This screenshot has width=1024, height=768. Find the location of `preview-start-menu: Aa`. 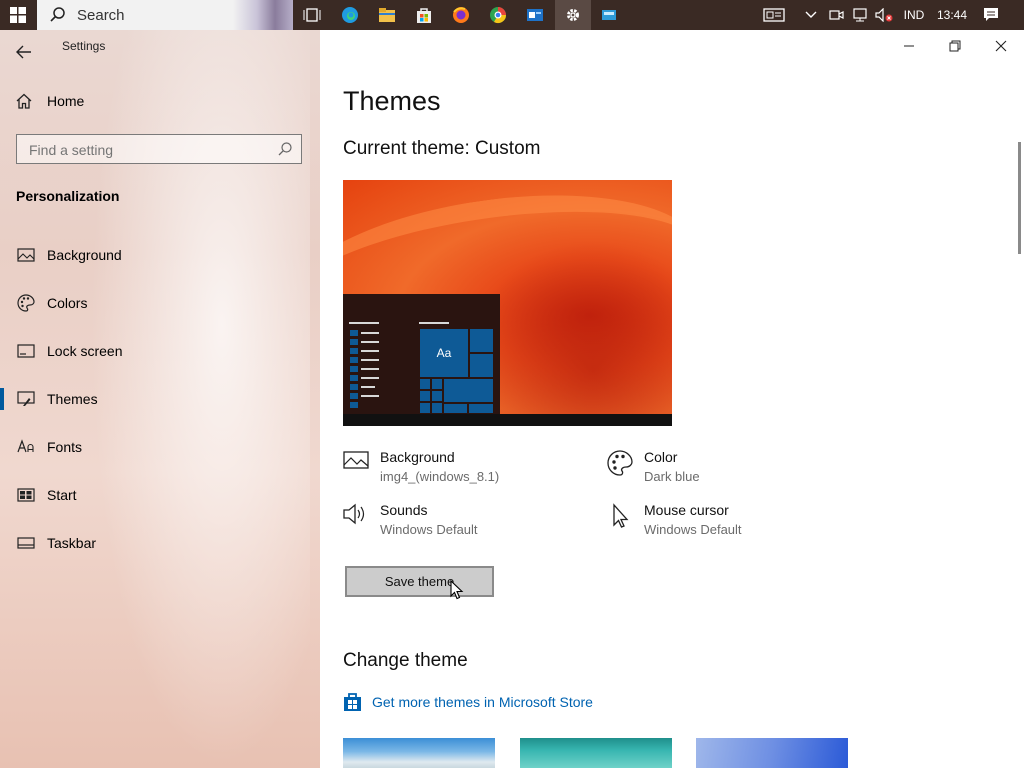

preview-start-menu: Aa is located at coordinates (421, 354).